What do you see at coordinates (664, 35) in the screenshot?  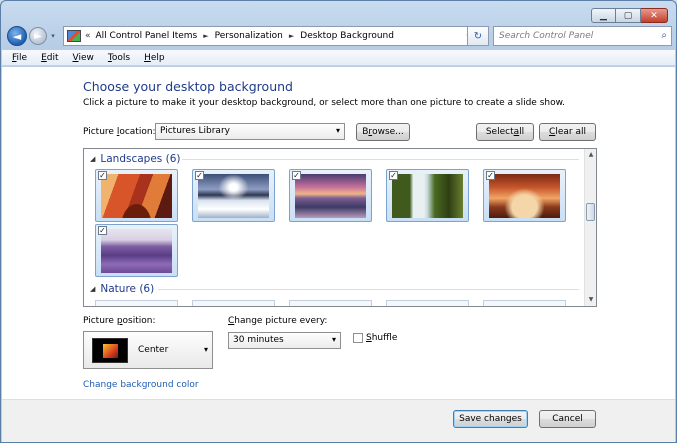 I see `search-icon: ⌕` at bounding box center [664, 35].